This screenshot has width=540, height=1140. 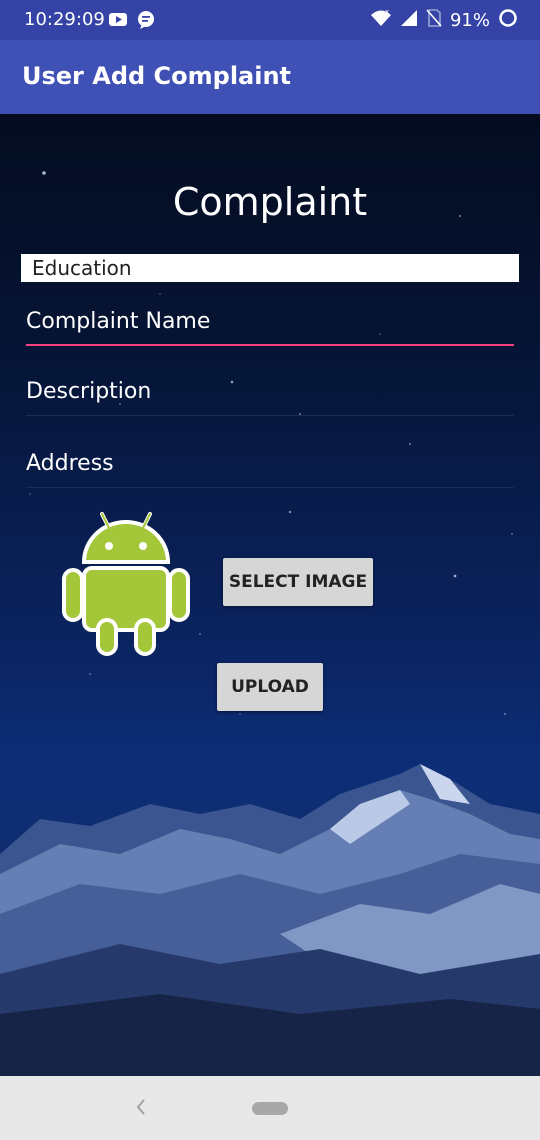 I want to click on home-pill-icon, so click(x=270, y=1108).